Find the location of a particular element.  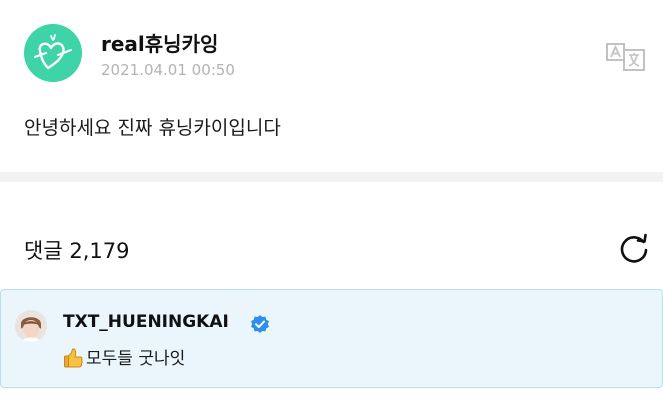

refresh-icon is located at coordinates (634, 248).